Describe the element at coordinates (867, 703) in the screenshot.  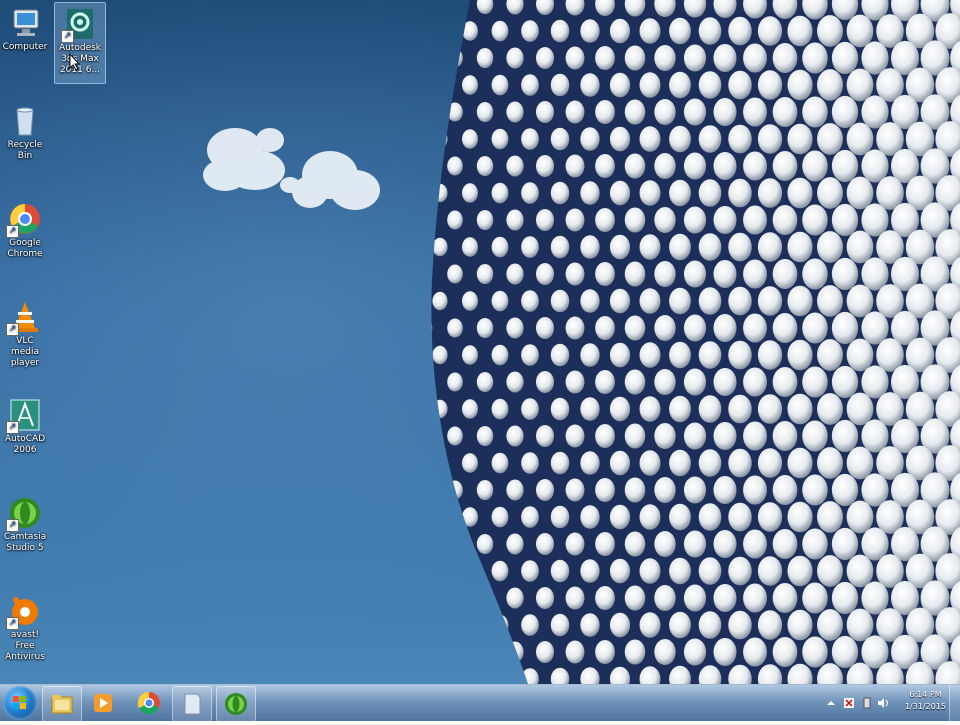
I see `network-icon` at that location.